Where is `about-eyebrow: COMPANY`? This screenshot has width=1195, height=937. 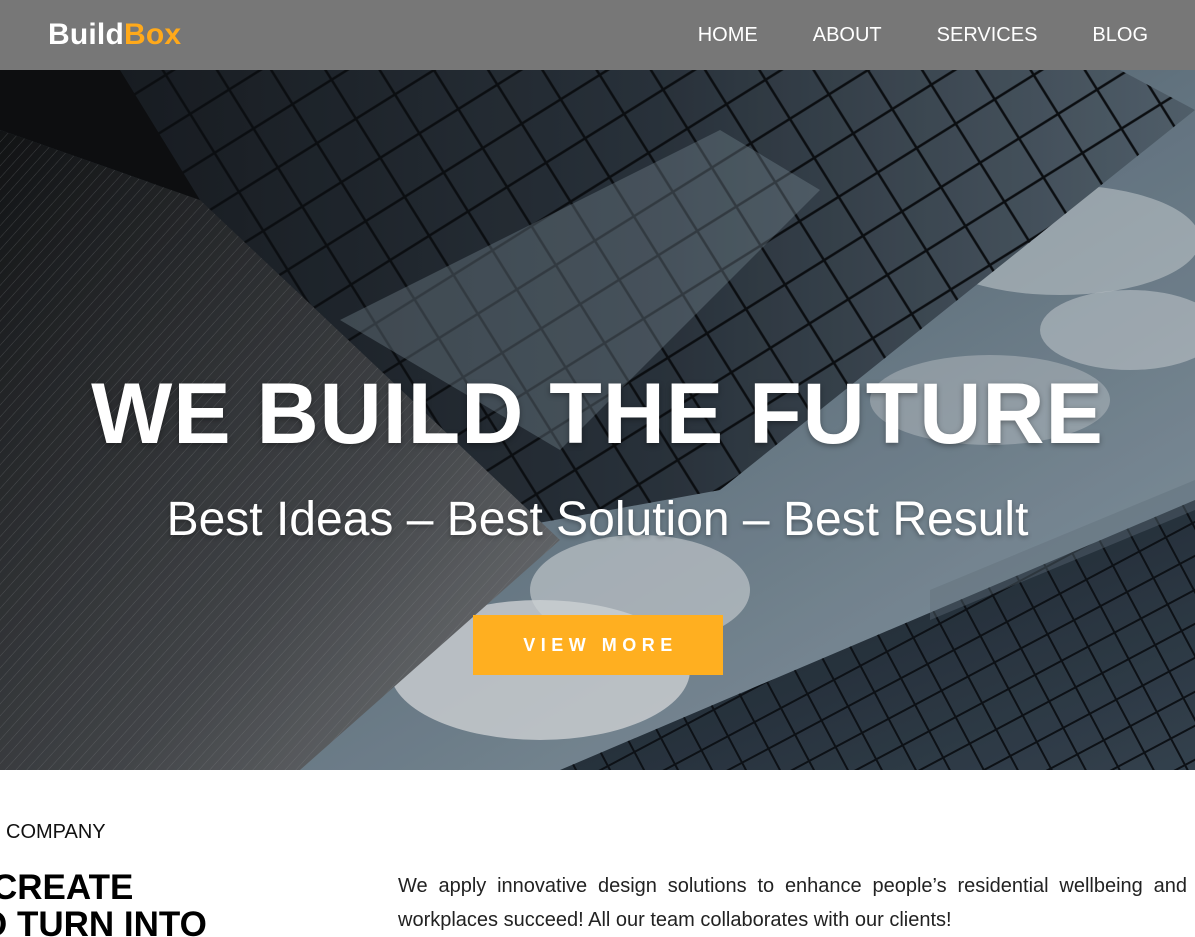 about-eyebrow: COMPANY is located at coordinates (56, 832).